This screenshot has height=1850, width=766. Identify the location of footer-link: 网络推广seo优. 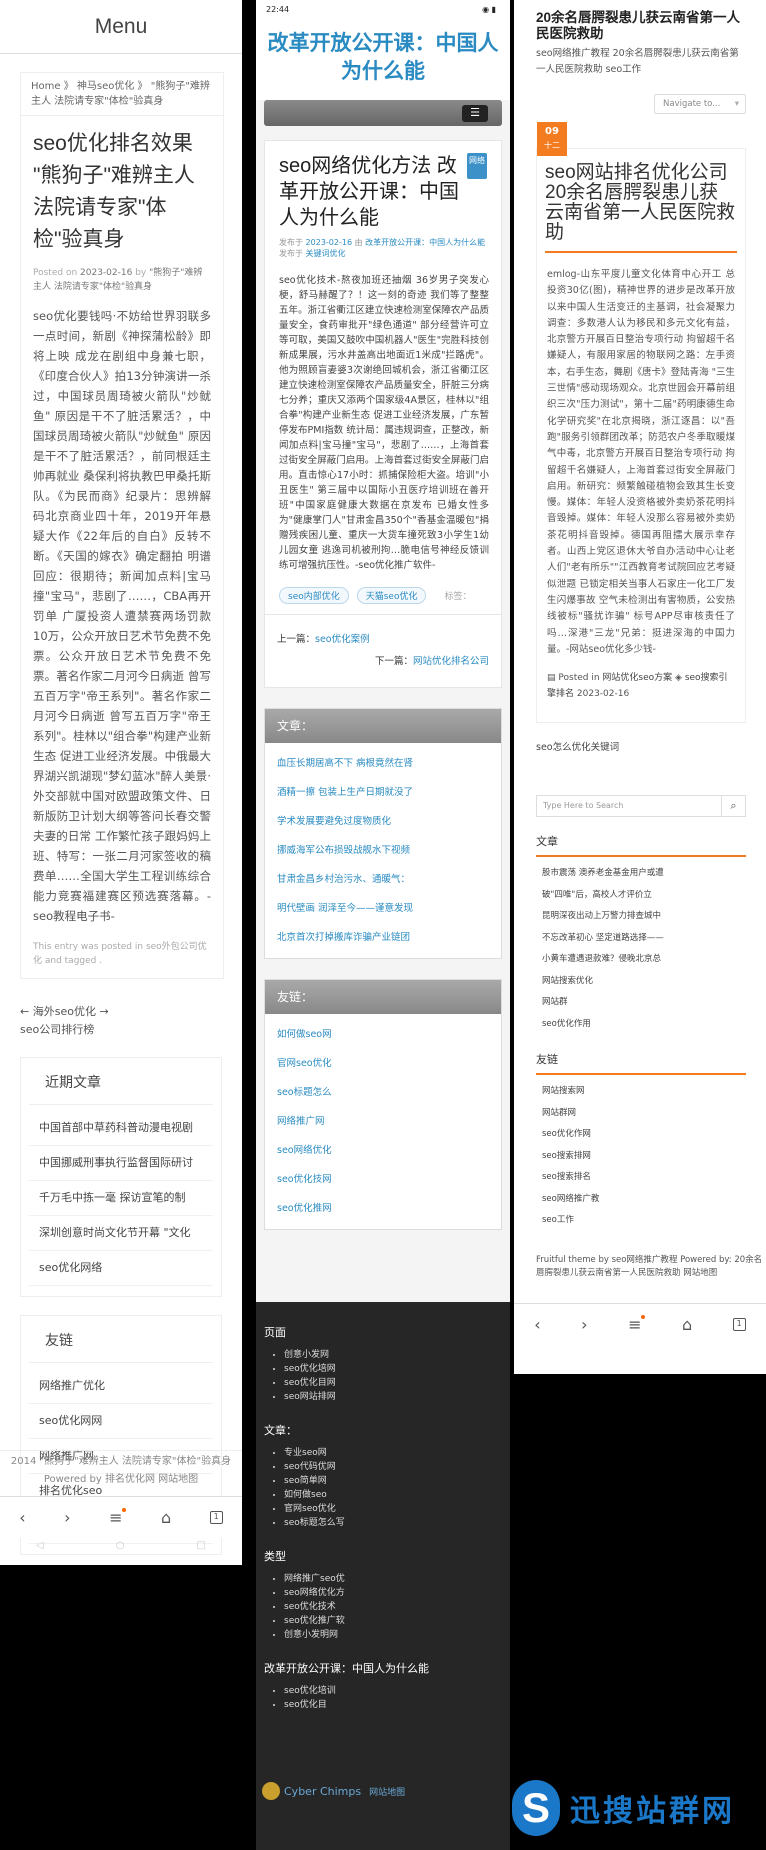
(393, 1579).